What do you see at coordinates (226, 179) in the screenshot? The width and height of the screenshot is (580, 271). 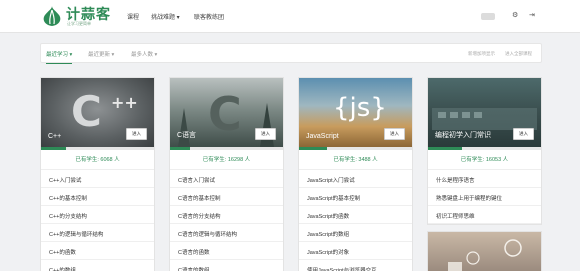 I see `lesson-item: C语言入门尝试` at bounding box center [226, 179].